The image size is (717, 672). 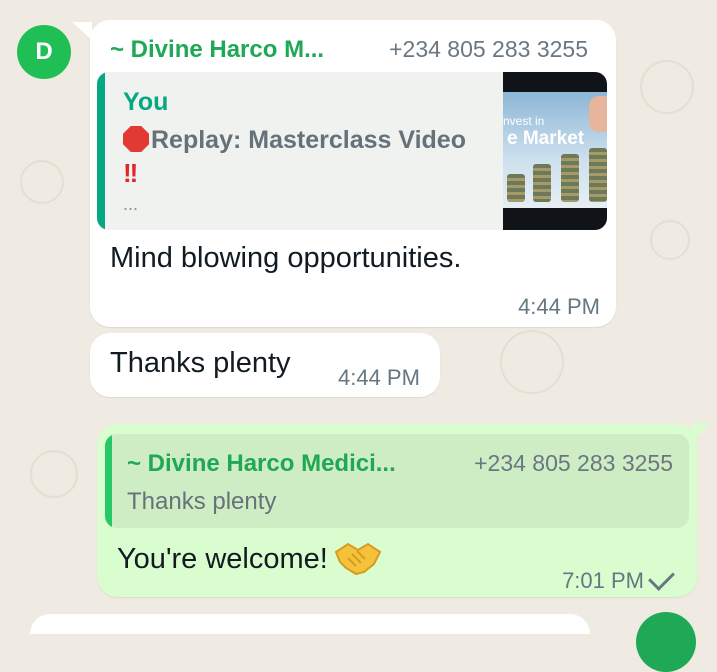 I want to click on message-text: You're welcome!, so click(x=249, y=558).